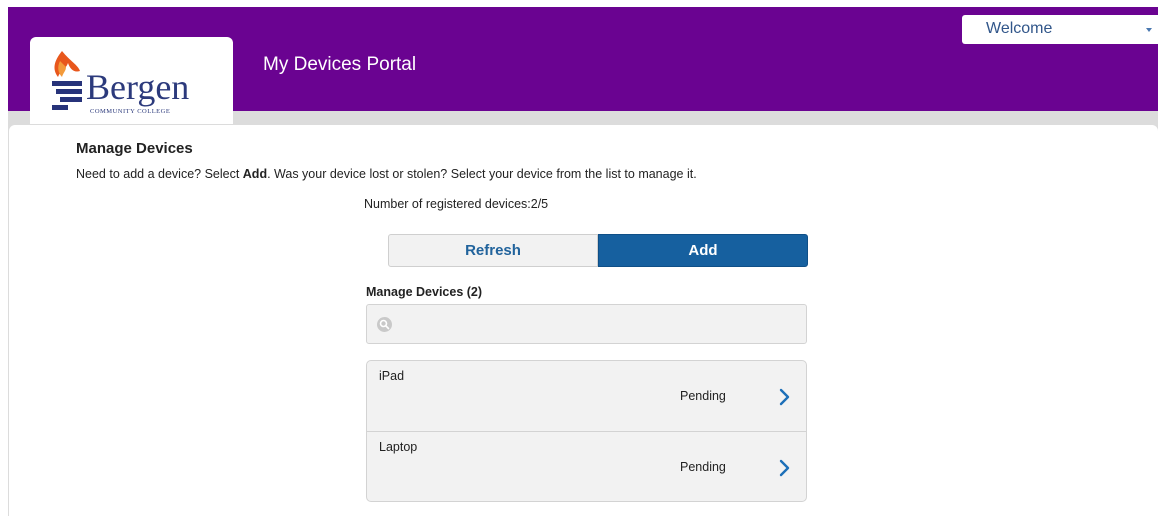 Image resolution: width=1158 pixels, height=516 pixels. What do you see at coordinates (424, 292) in the screenshot?
I see `device-list-title: Manage Devices (2)` at bounding box center [424, 292].